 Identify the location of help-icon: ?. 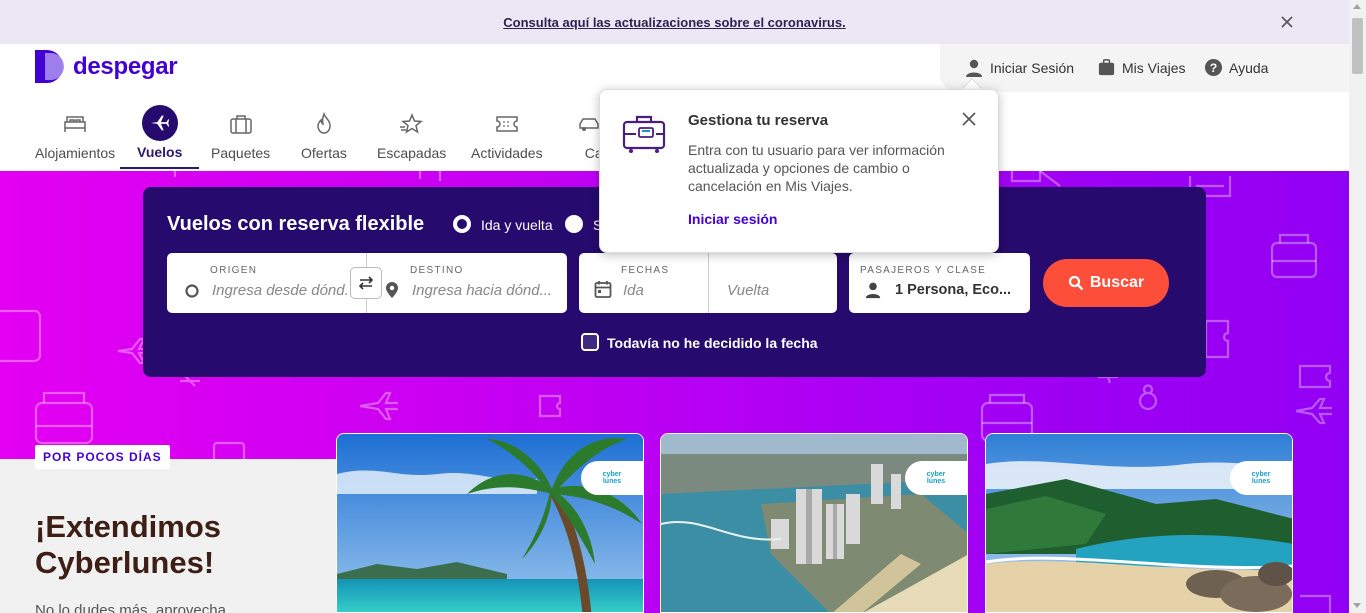
(1213, 67).